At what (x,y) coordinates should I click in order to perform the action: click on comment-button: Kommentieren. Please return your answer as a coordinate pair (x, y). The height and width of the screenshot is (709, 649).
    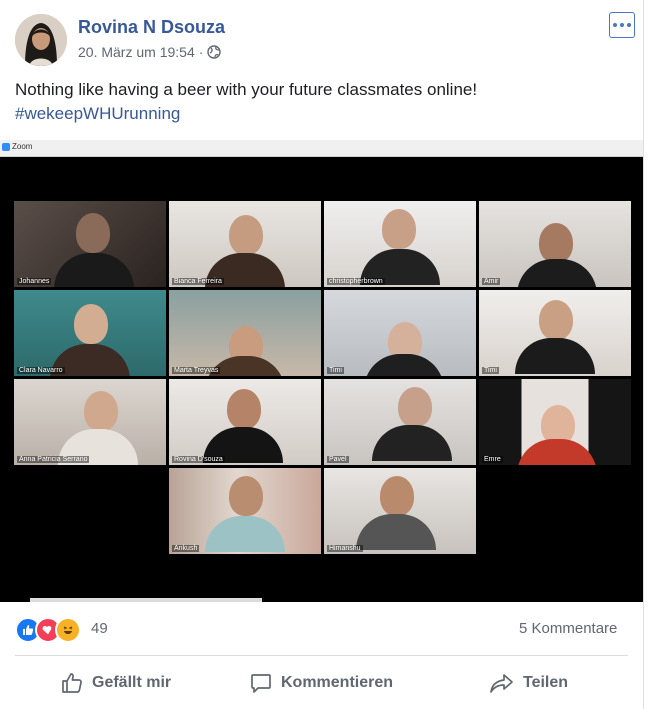
    Looking at the image, I should click on (321, 683).